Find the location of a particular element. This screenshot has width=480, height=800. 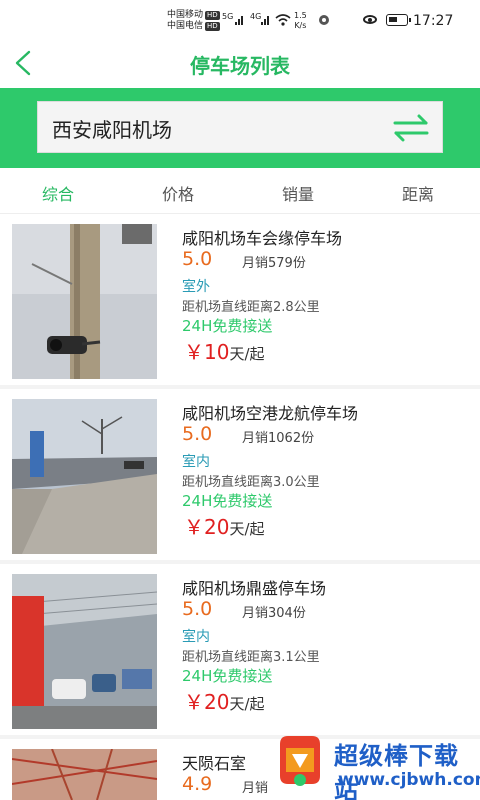

net-speed: 1.5 K/s is located at coordinates (300, 21).